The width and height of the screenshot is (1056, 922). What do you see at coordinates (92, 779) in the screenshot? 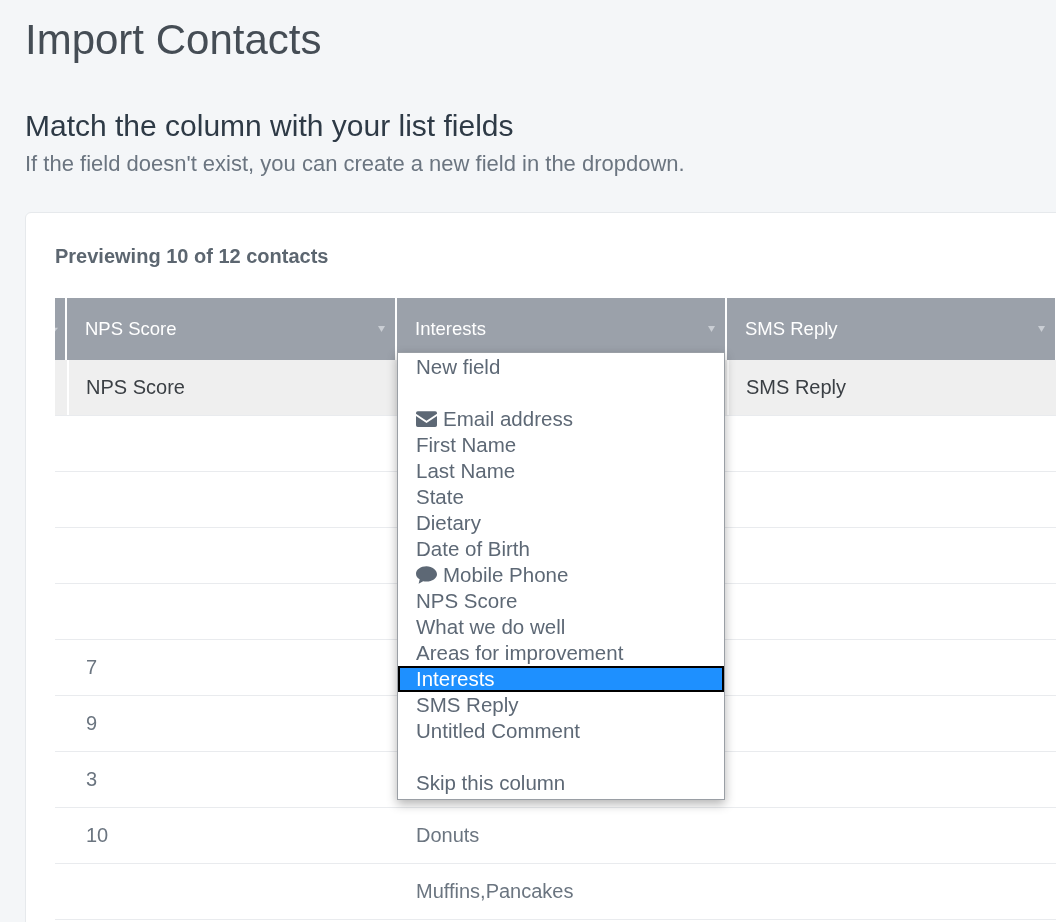
I see `table-cell-text: 3` at bounding box center [92, 779].